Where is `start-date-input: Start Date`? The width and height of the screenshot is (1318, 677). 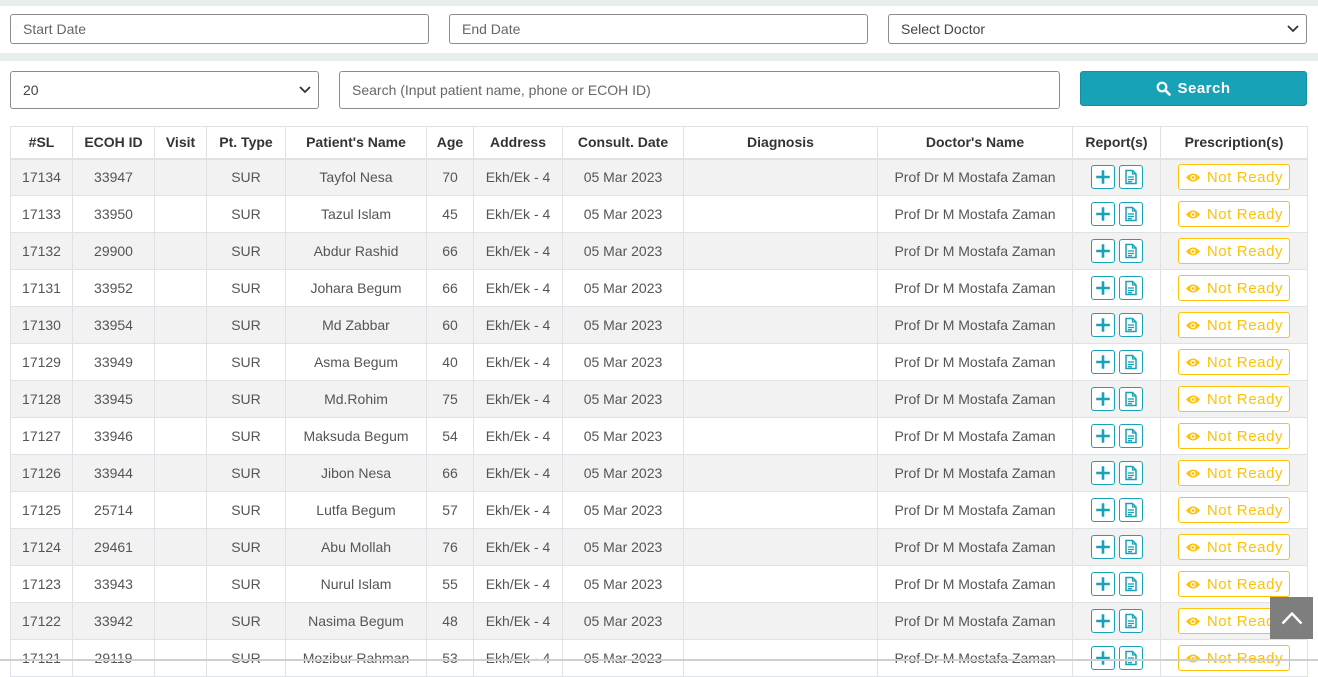
start-date-input: Start Date is located at coordinates (219, 29).